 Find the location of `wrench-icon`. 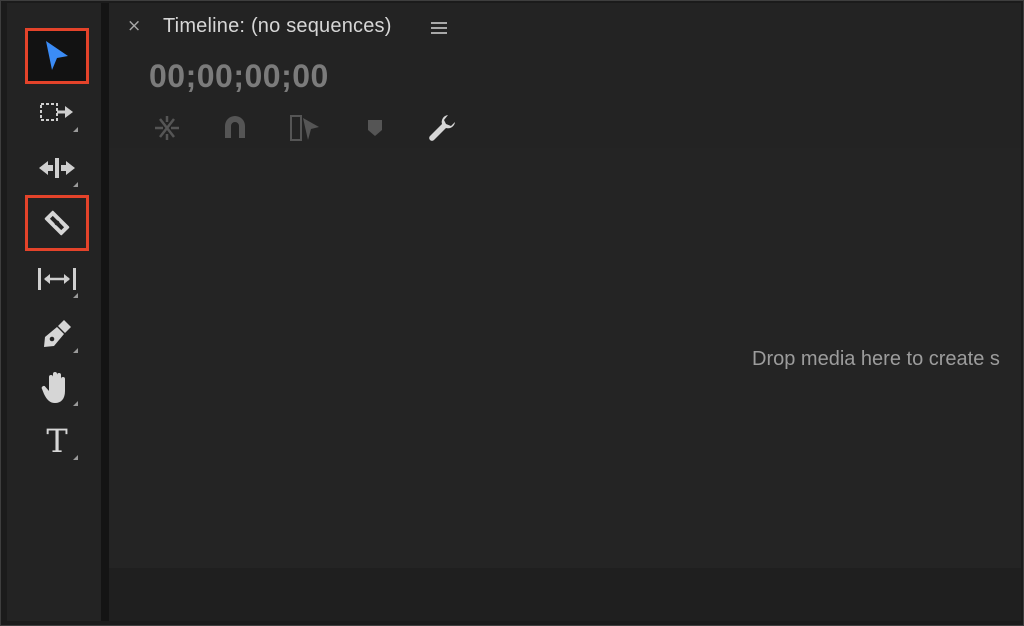

wrench-icon is located at coordinates (442, 128).